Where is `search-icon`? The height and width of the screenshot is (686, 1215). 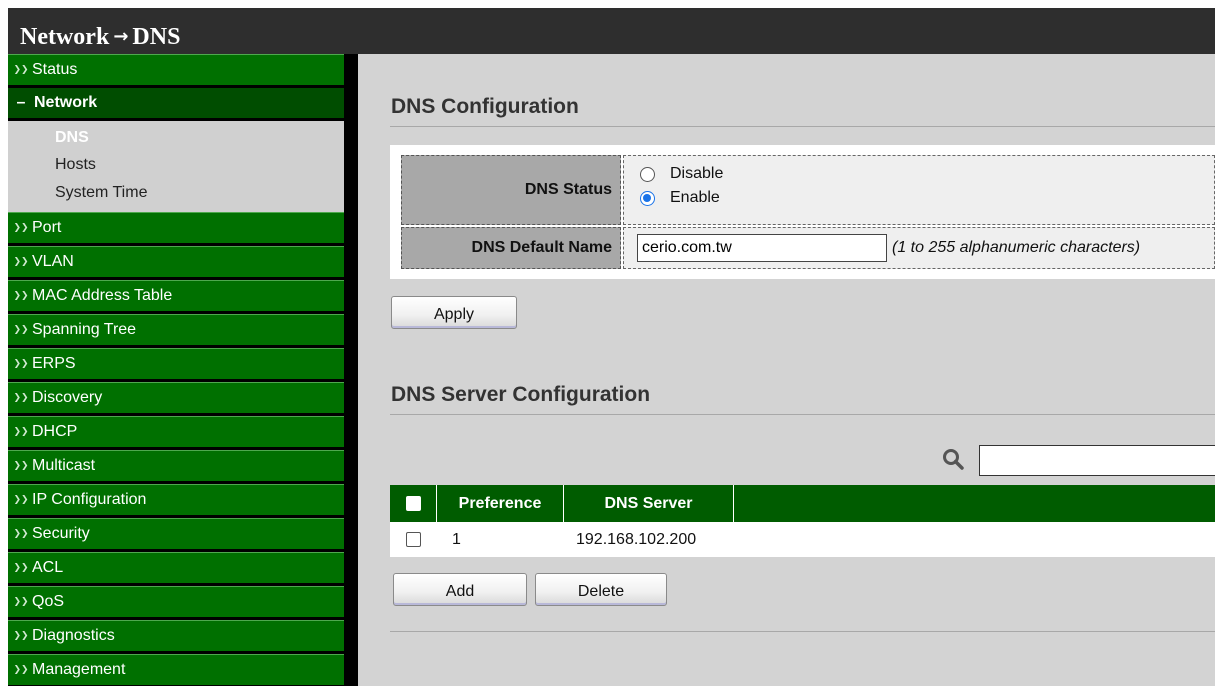
search-icon is located at coordinates (953, 459).